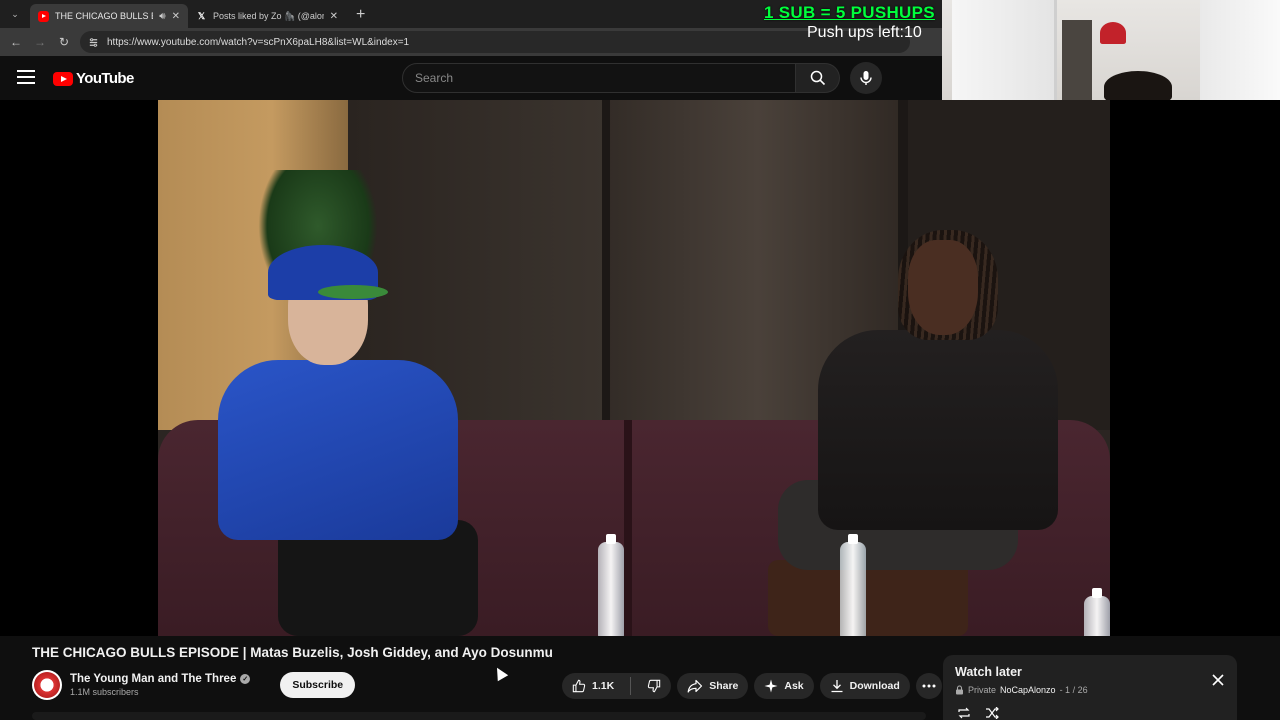 The height and width of the screenshot is (720, 1280). What do you see at coordinates (318, 685) in the screenshot?
I see `subscribe-button: Subscribe` at bounding box center [318, 685].